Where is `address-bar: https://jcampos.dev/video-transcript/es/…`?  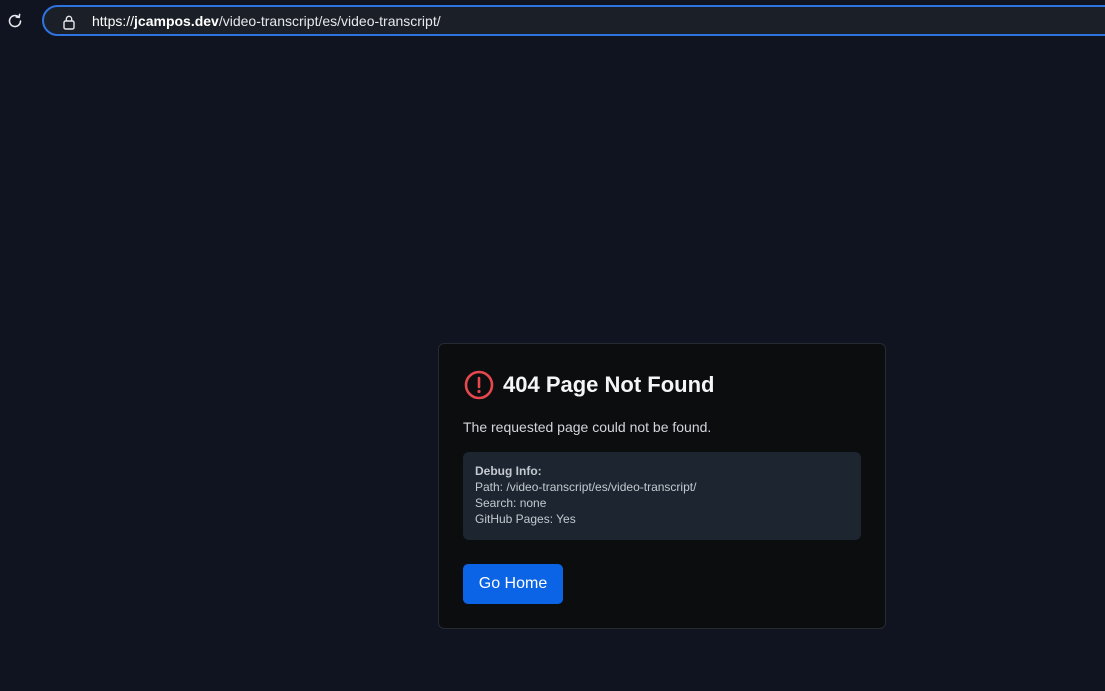 address-bar: https://jcampos.dev/video-transcript/es/… is located at coordinates (573, 20).